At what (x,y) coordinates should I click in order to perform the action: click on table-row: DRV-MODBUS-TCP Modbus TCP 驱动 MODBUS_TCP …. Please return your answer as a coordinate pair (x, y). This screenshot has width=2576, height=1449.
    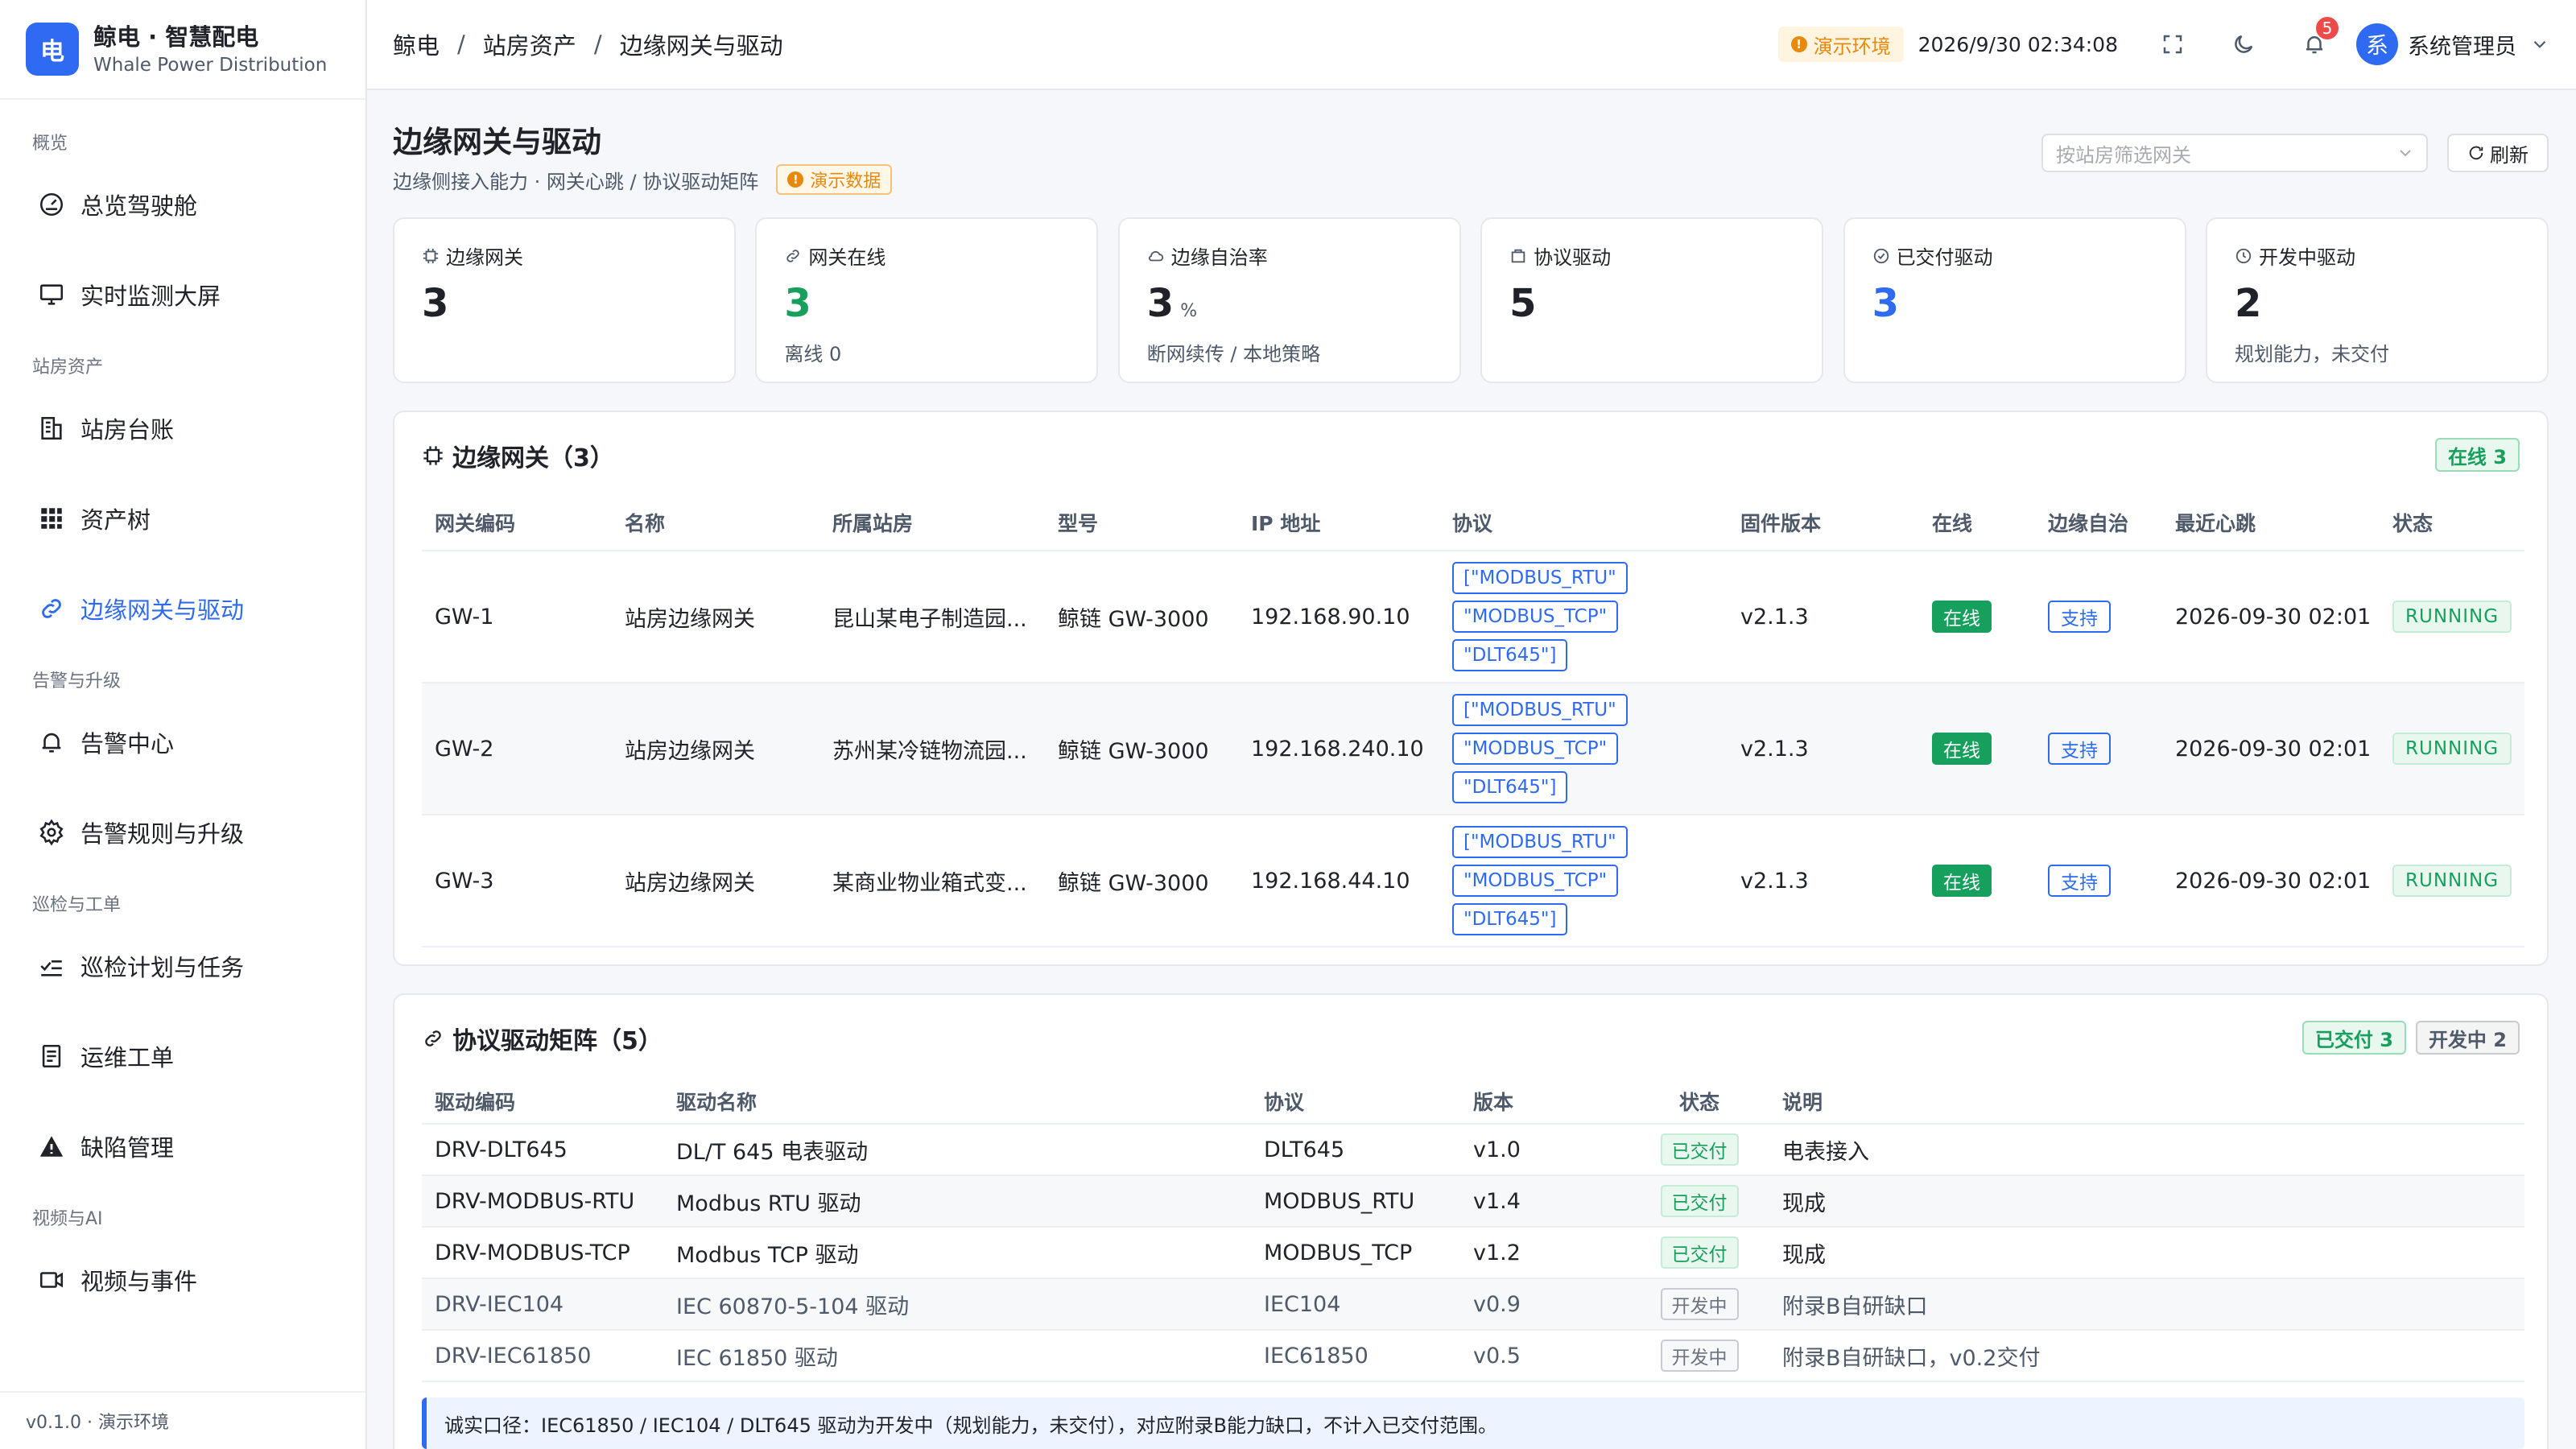
    Looking at the image, I should click on (1473, 1253).